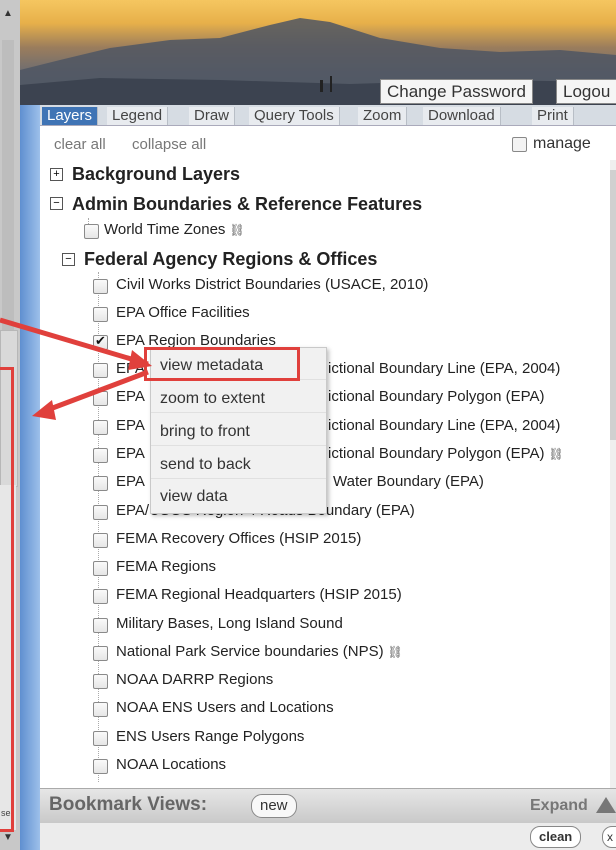 The image size is (616, 850). Describe the element at coordinates (562, 143) in the screenshot. I see `manage-label: manage` at that location.